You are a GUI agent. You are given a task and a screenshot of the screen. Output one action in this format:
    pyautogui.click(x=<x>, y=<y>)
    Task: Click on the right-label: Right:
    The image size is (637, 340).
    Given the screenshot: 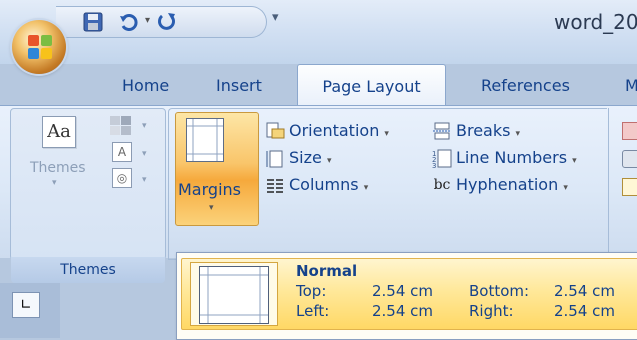 What is the action you would take?
    pyautogui.click(x=491, y=311)
    